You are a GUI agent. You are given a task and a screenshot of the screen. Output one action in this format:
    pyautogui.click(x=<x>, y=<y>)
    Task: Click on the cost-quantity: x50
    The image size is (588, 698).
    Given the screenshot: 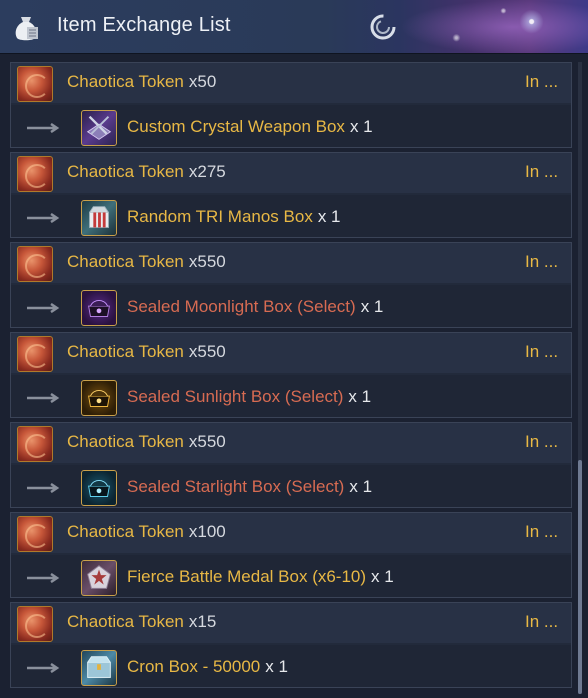 What is the action you would take?
    pyautogui.click(x=202, y=81)
    